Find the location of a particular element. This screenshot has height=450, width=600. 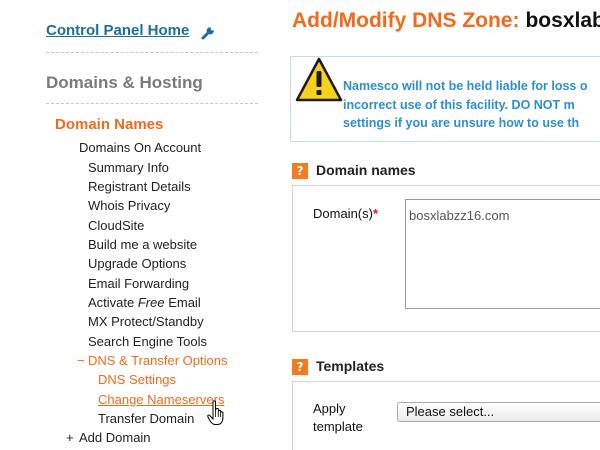

sidebar-item-domains-on-account: Domains On Account is located at coordinates (140, 148).